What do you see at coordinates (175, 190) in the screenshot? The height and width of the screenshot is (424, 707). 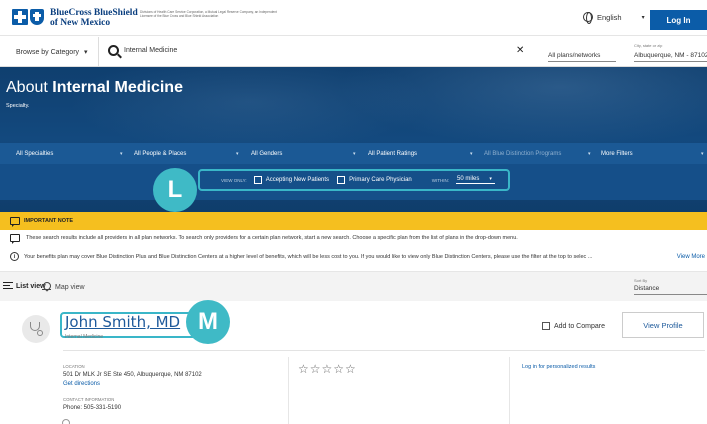 I see `annotation-badge-l: L` at bounding box center [175, 190].